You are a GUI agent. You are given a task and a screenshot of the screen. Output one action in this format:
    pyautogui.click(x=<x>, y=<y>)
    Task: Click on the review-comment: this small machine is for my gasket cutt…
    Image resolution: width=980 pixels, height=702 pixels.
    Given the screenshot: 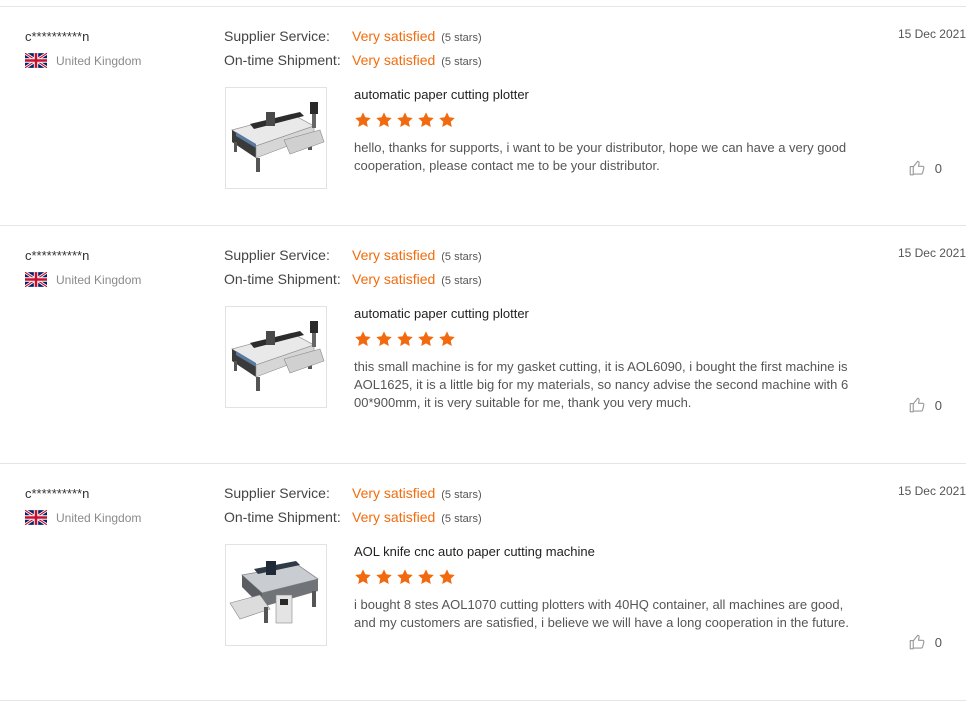 What is the action you would take?
    pyautogui.click(x=601, y=384)
    